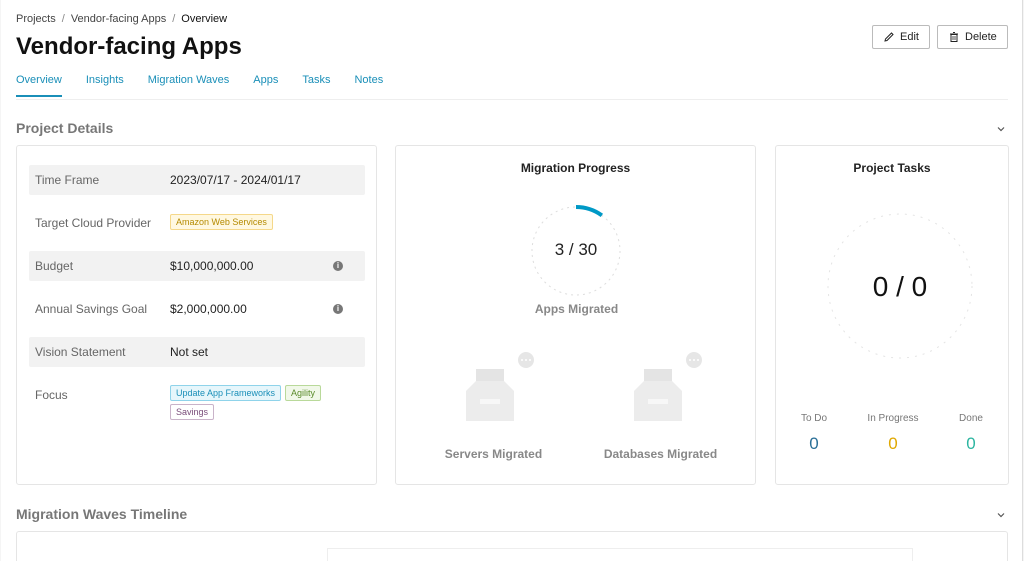 This screenshot has height=561, width=1024. I want to click on stat-inprogress-label: In Progress, so click(893, 418).